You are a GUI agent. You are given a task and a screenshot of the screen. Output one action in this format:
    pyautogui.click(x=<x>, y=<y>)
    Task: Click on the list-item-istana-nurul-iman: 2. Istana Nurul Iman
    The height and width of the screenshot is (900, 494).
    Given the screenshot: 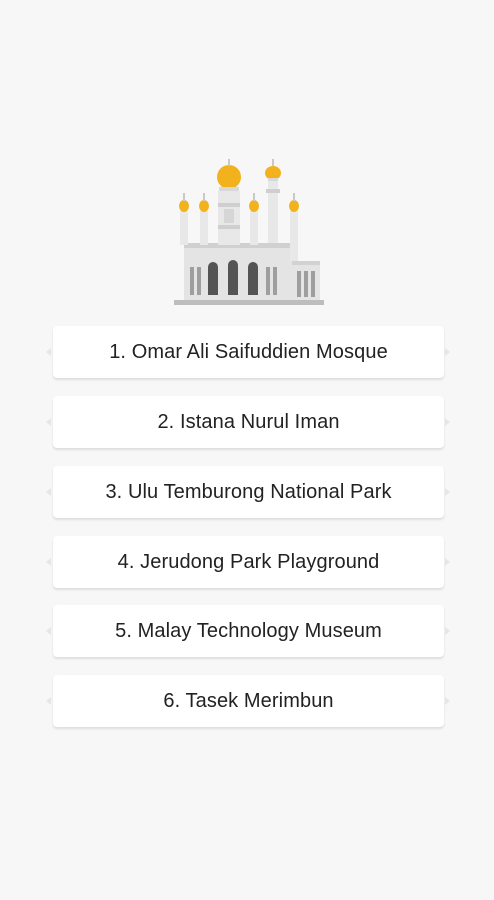 What is the action you would take?
    pyautogui.click(x=248, y=422)
    